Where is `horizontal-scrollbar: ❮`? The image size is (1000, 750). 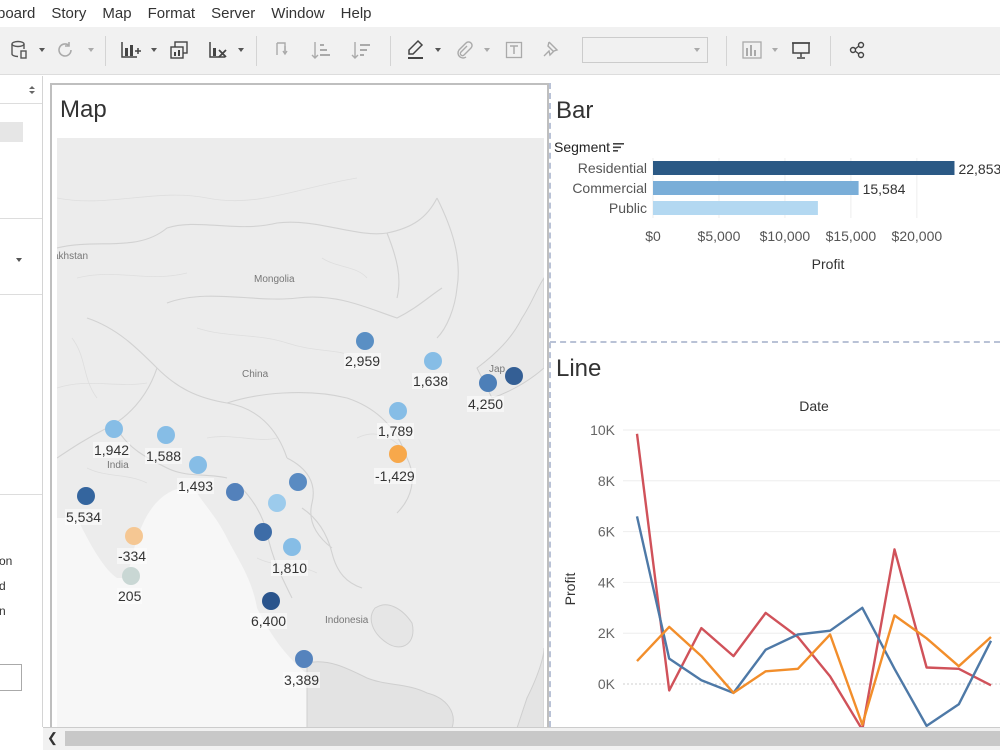 horizontal-scrollbar: ❮ is located at coordinates (521, 738).